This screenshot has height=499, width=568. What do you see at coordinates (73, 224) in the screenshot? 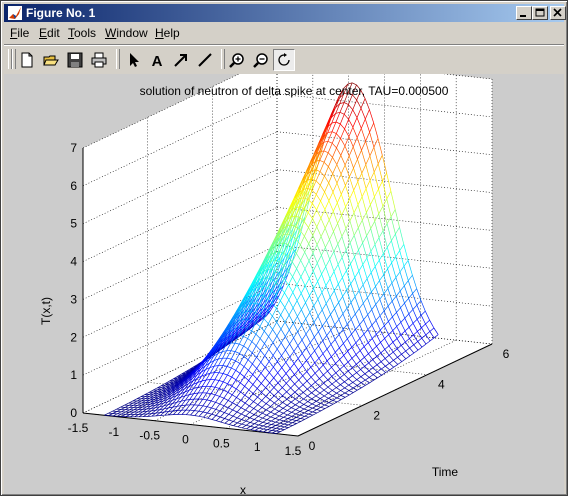
I see `z-tick-label: 5` at bounding box center [73, 224].